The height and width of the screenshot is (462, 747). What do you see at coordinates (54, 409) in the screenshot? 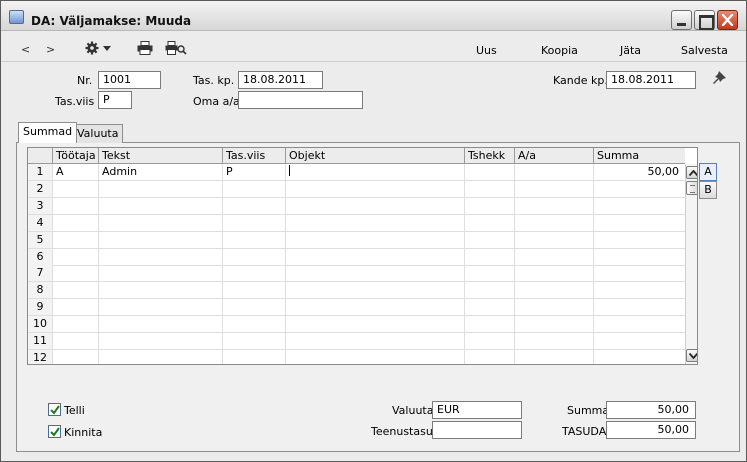
I see `telli-checkbox` at bounding box center [54, 409].